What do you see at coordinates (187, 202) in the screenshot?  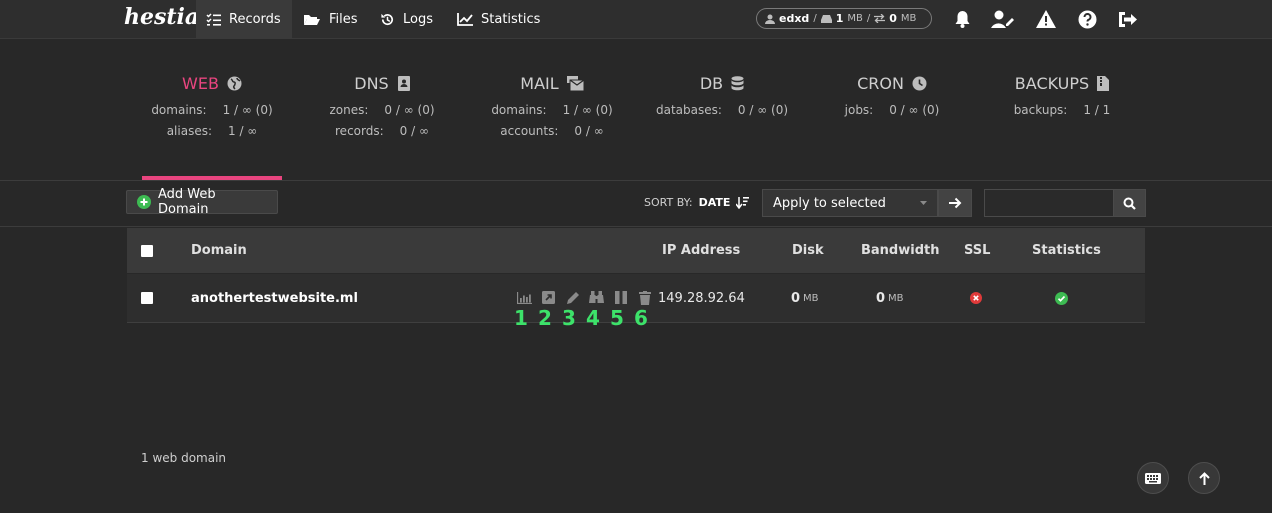 I see `add-web-domain-label: Add Web Domain` at bounding box center [187, 202].